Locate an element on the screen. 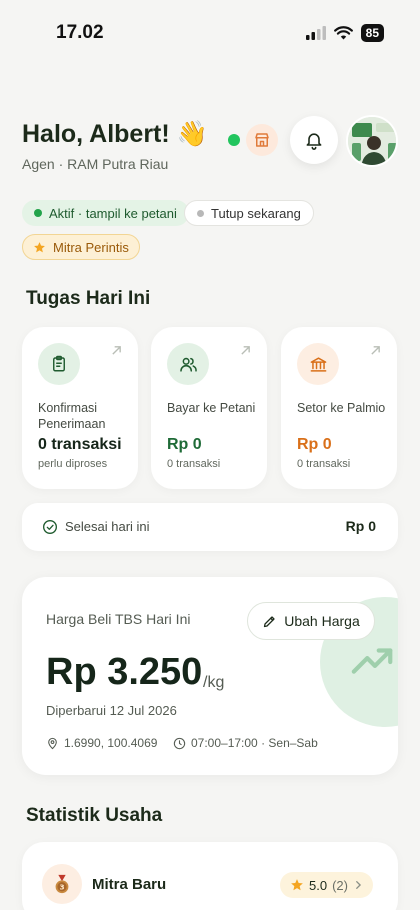 The height and width of the screenshot is (910, 420). greeting-title: Halo, Albert! 👋 is located at coordinates (115, 134).